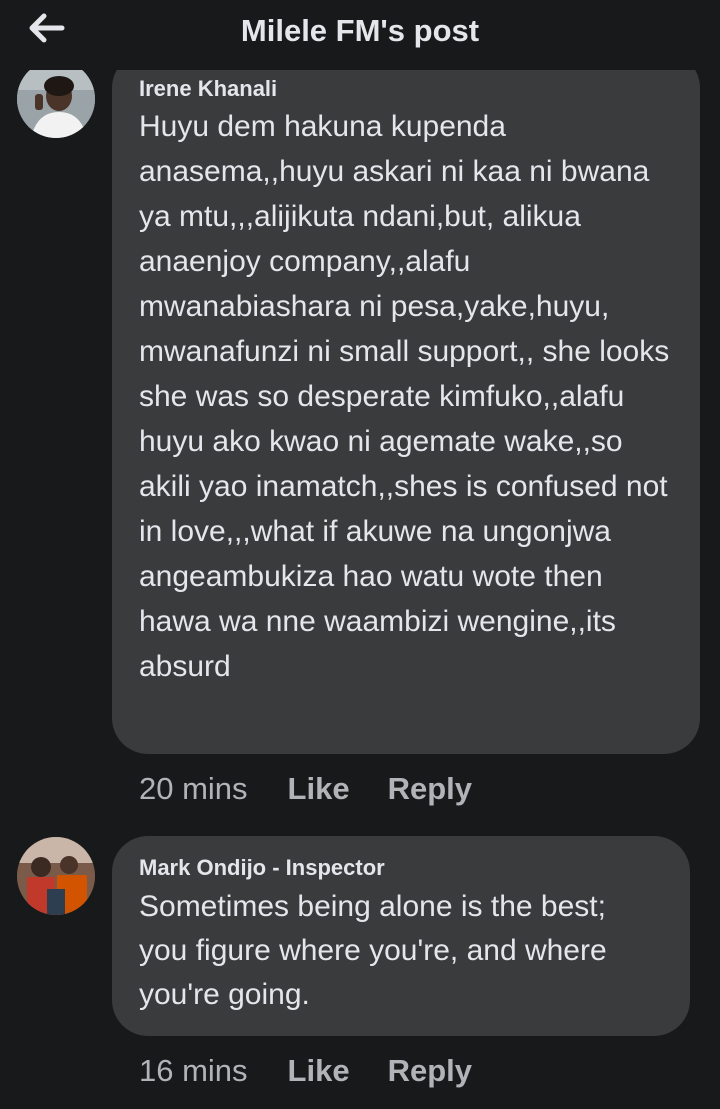  I want to click on comment-author: Mark Ondijo - Inspector, so click(400, 868).